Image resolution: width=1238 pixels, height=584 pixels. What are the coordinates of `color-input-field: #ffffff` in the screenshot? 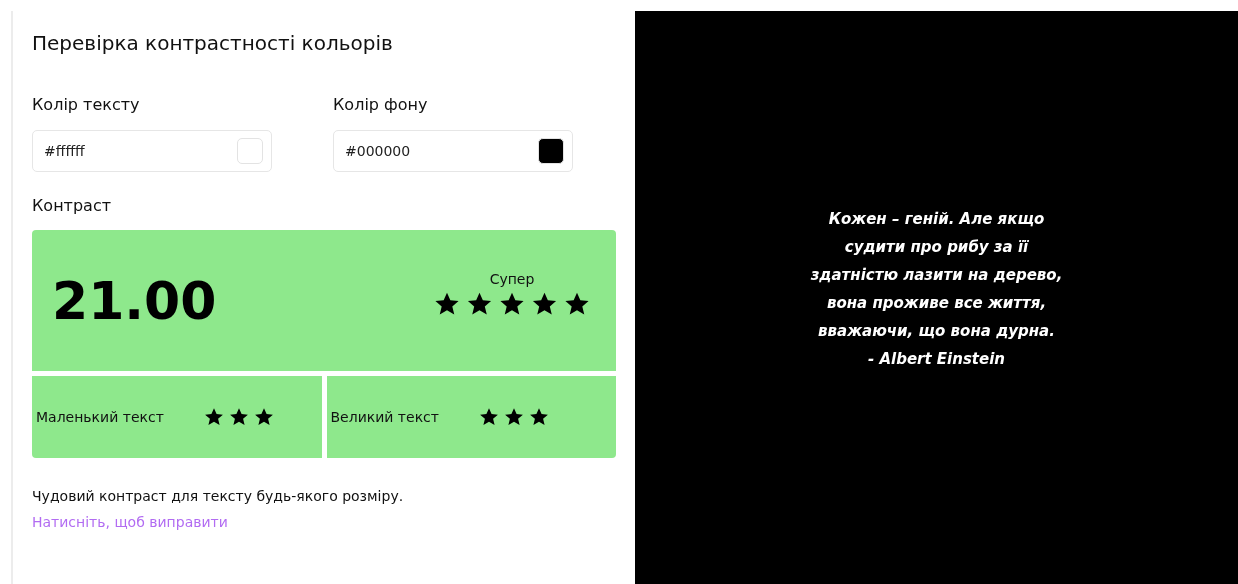 It's located at (152, 151).